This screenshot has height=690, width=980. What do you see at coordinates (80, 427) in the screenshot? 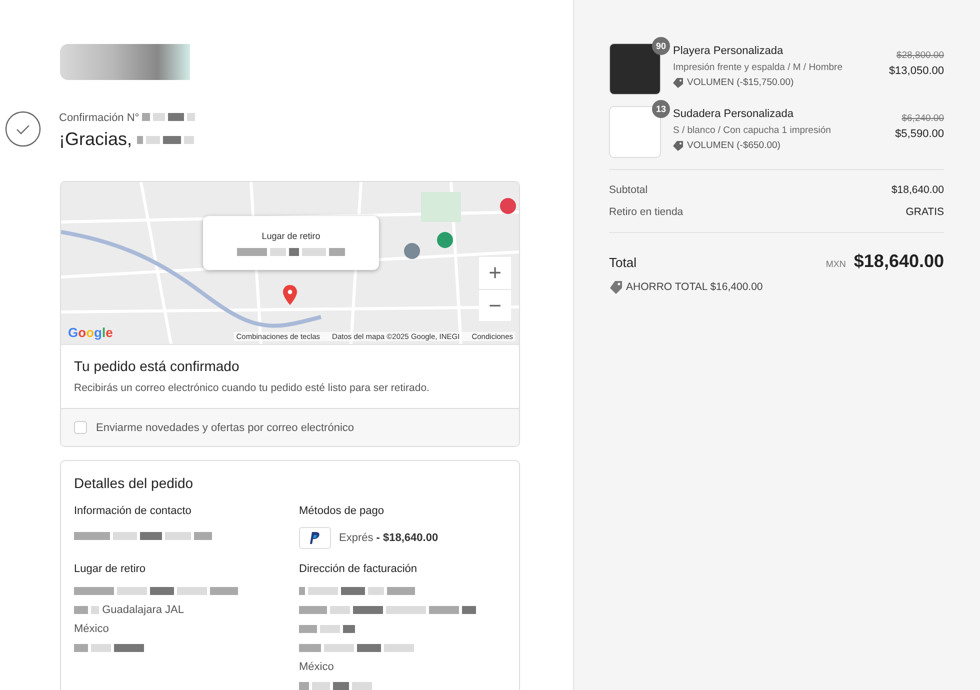
I see `newsletter-checkbox` at bounding box center [80, 427].